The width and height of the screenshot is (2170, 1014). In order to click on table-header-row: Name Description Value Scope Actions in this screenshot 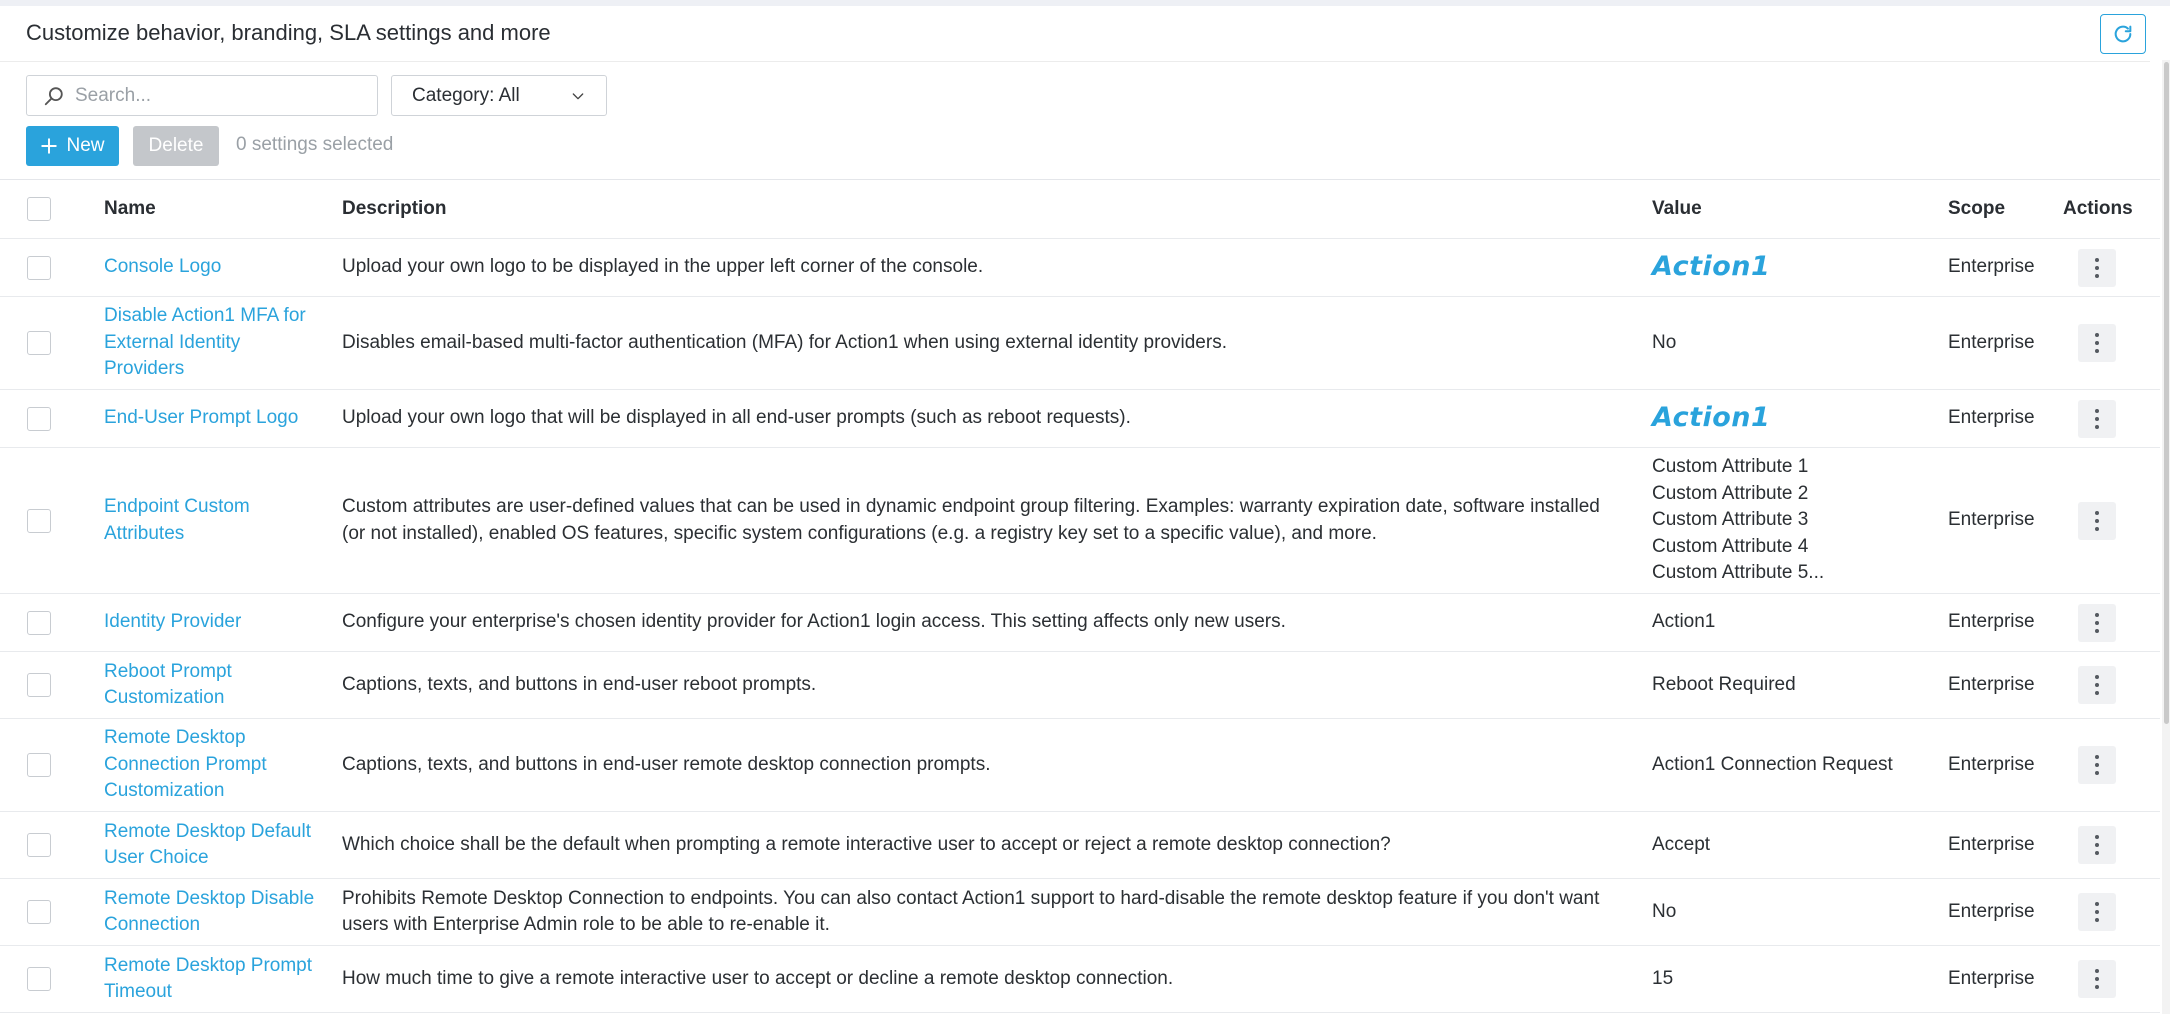, I will do `click(1080, 209)`.